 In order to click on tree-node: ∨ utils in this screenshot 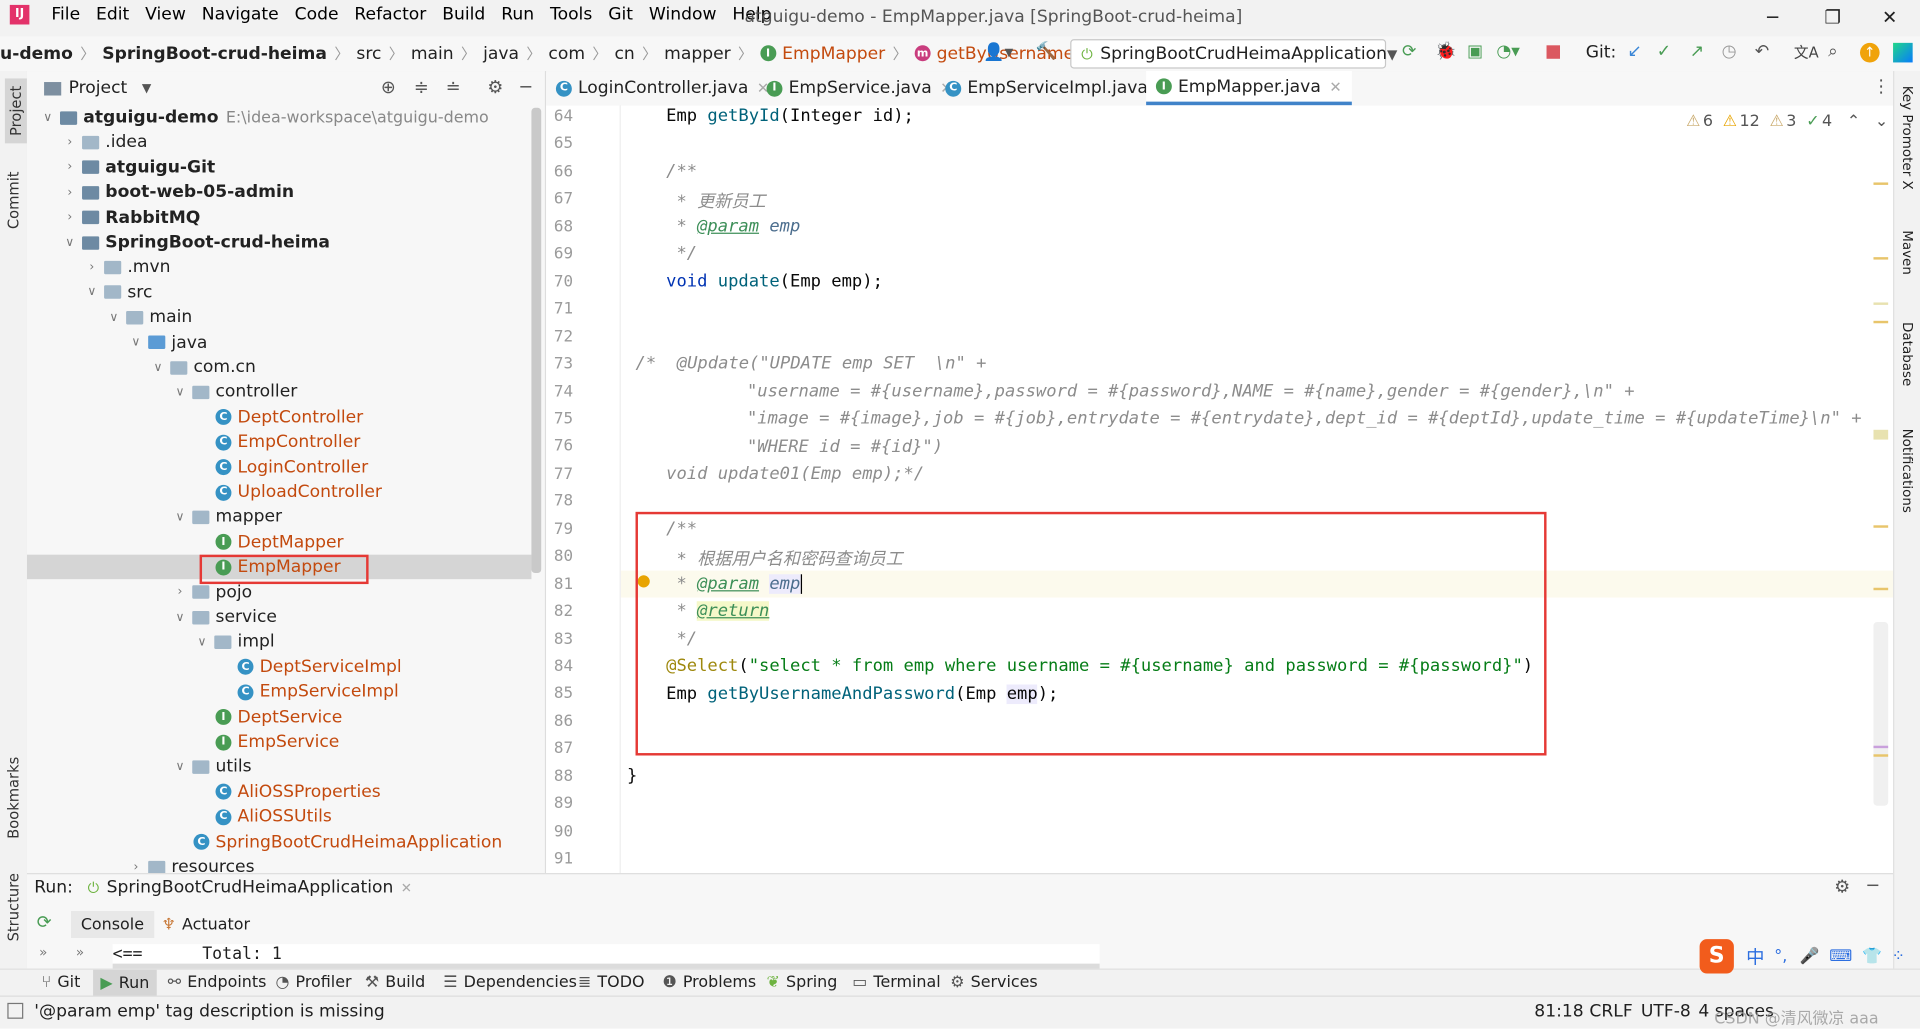, I will do `click(211, 767)`.